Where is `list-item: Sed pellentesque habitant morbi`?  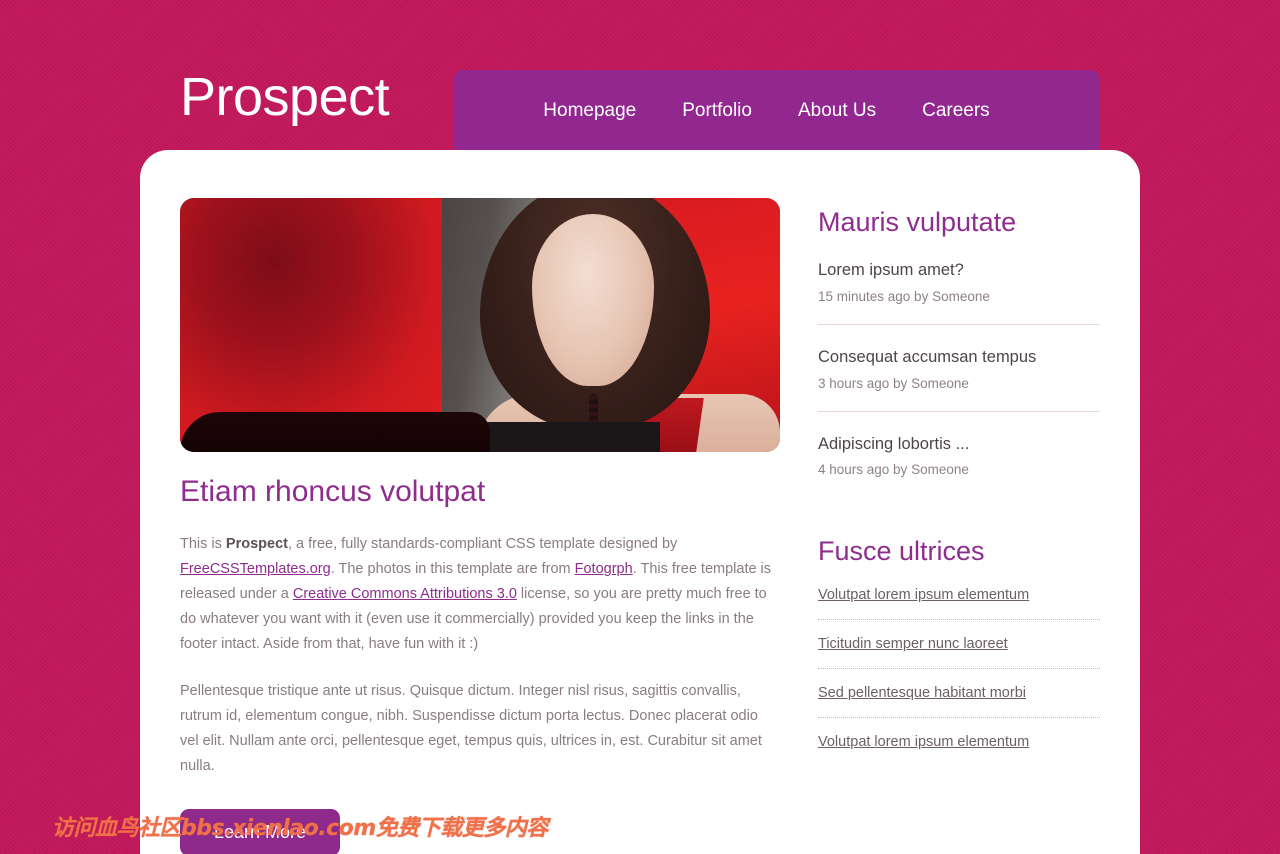
list-item: Sed pellentesque habitant morbi is located at coordinates (959, 692).